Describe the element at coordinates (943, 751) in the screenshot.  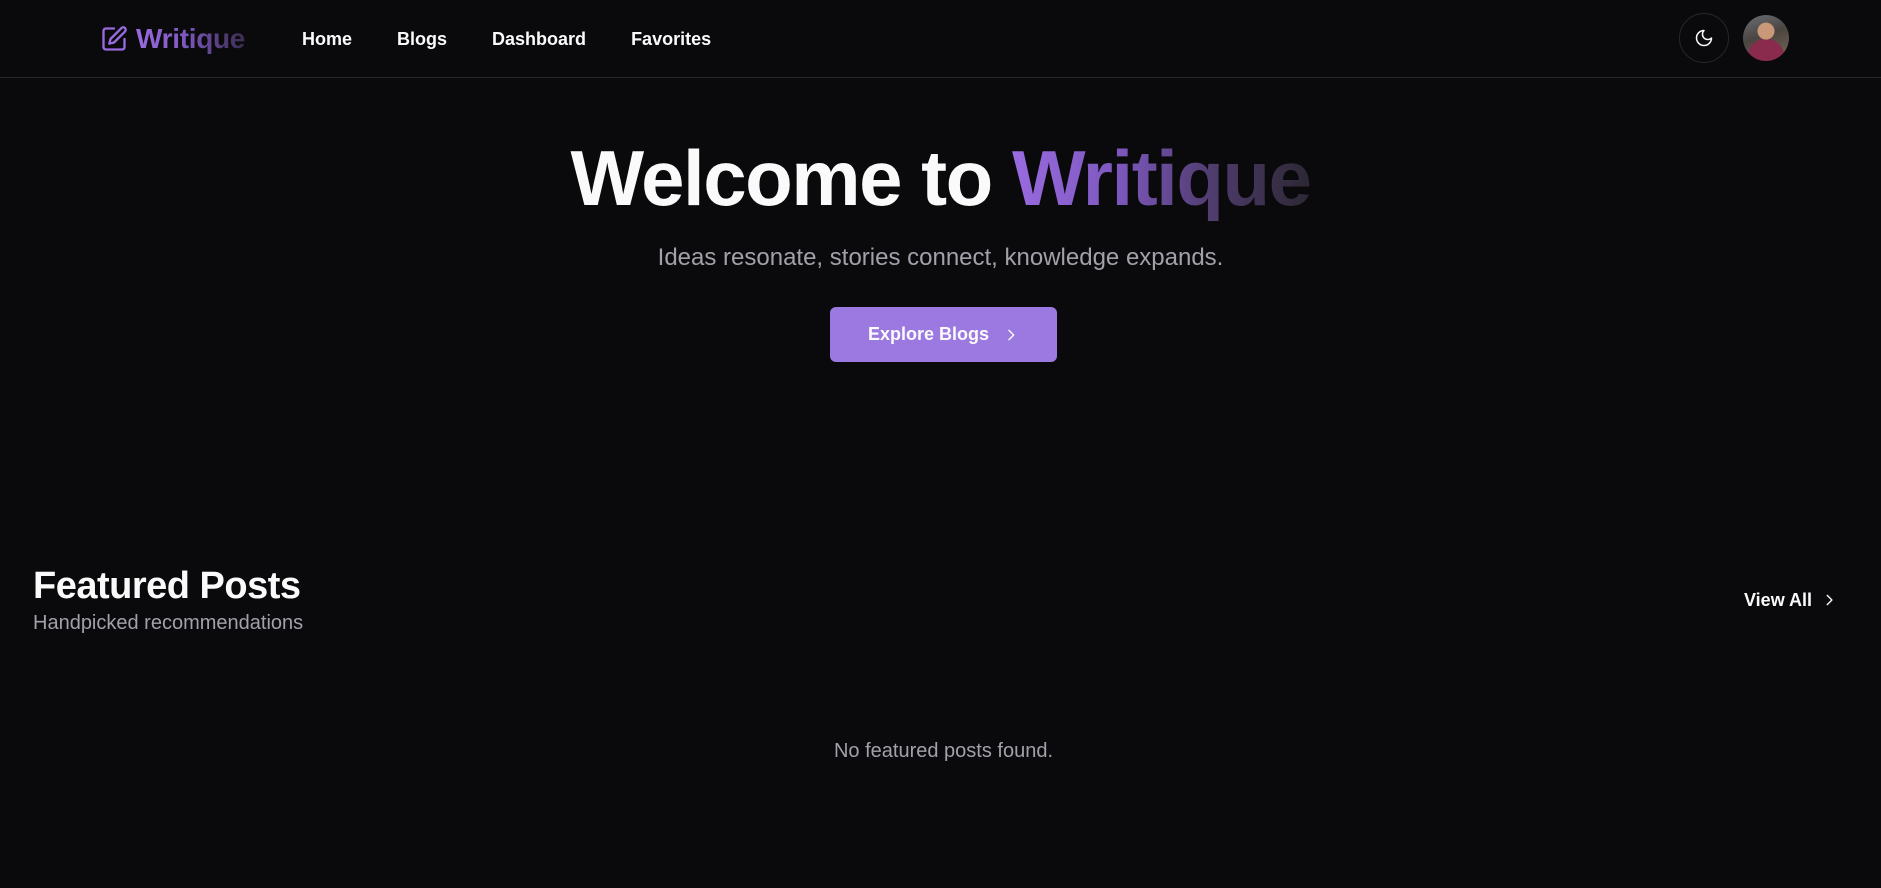
I see `empty-featured-message: No featured posts found.` at that location.